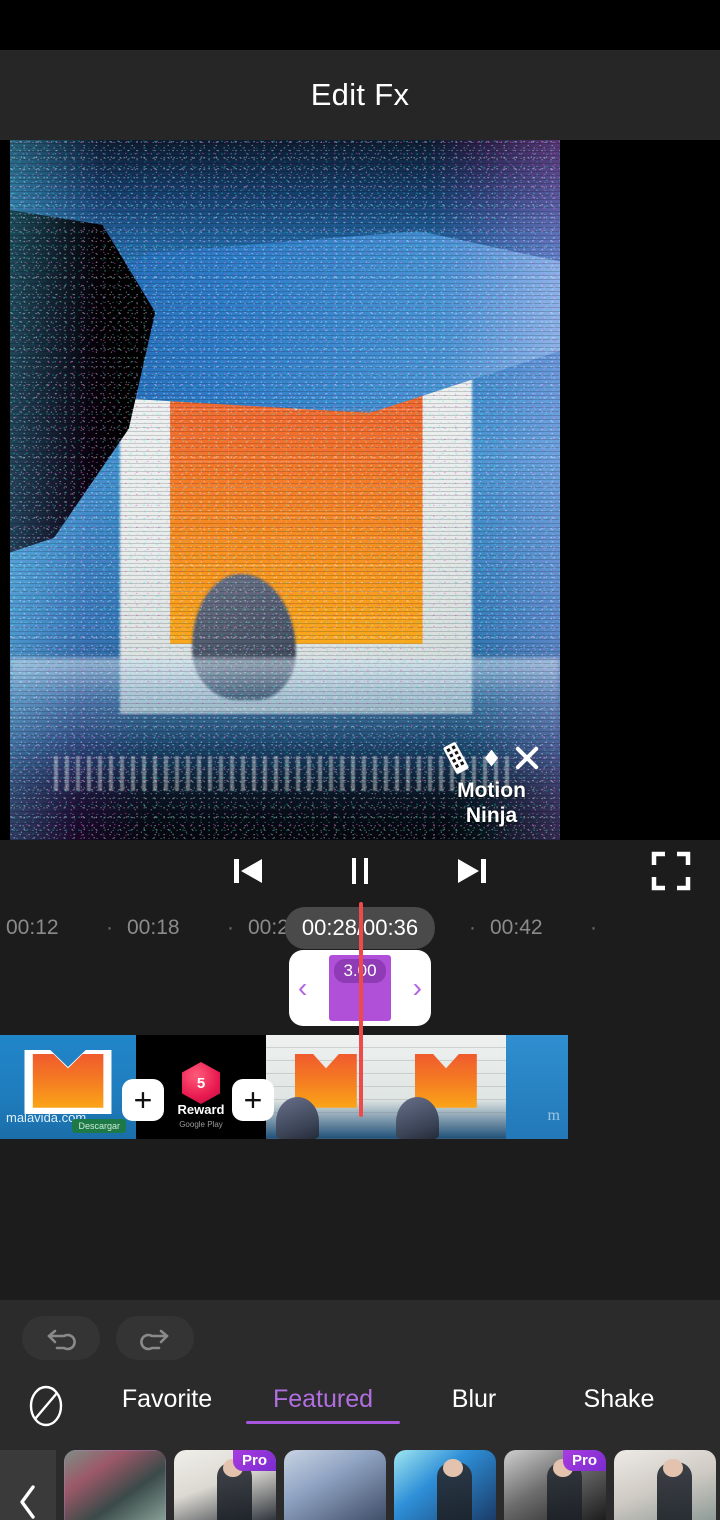 The height and width of the screenshot is (1520, 720). What do you see at coordinates (201, 1083) in the screenshot?
I see `thumb-badge: 5` at bounding box center [201, 1083].